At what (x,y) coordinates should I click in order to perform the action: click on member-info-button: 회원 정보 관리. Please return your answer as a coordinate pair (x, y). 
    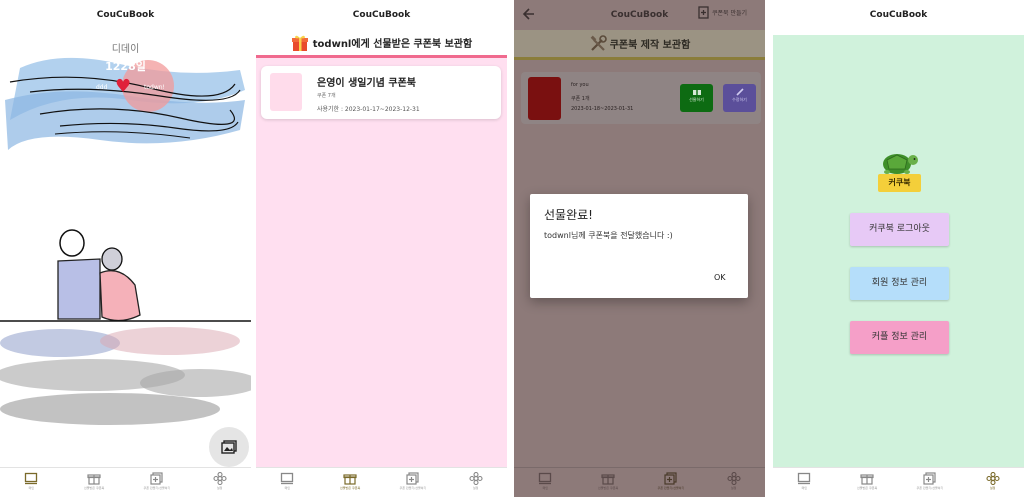
    Looking at the image, I should click on (899, 283).